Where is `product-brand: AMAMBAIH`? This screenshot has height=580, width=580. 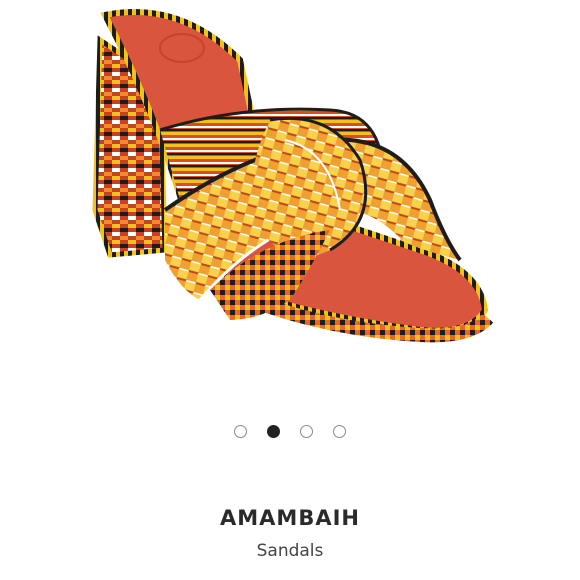 product-brand: AMAMBAIH is located at coordinates (290, 518).